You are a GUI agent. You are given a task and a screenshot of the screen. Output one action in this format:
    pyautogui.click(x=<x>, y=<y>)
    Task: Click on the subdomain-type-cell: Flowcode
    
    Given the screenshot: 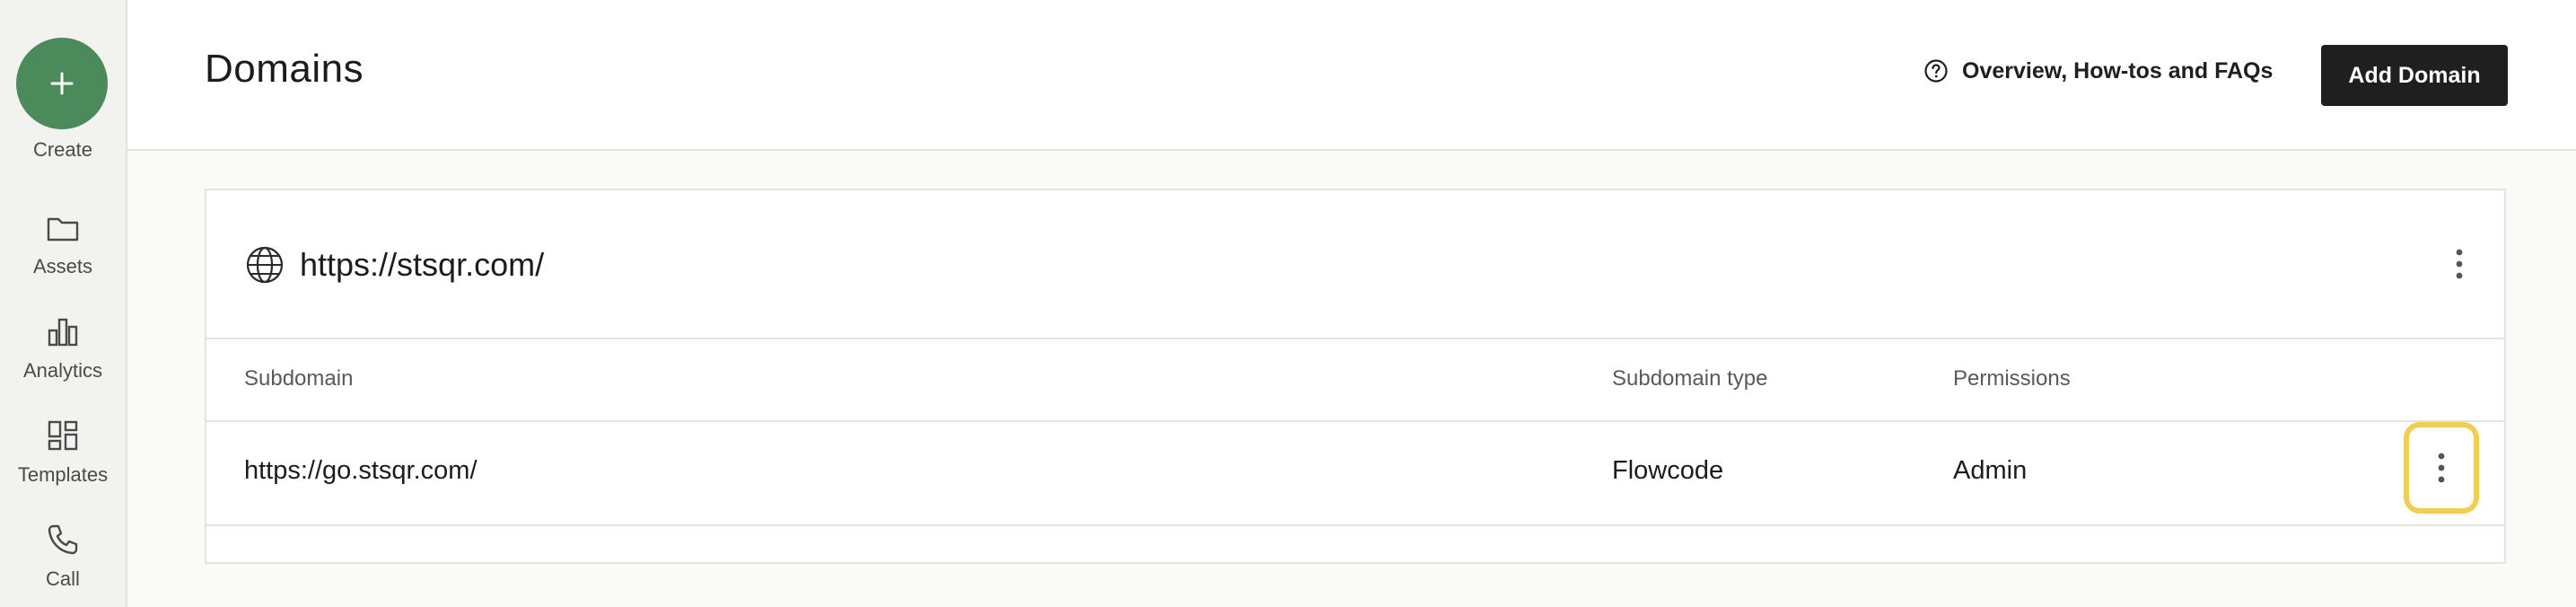 What is the action you would take?
    pyautogui.click(x=1668, y=470)
    